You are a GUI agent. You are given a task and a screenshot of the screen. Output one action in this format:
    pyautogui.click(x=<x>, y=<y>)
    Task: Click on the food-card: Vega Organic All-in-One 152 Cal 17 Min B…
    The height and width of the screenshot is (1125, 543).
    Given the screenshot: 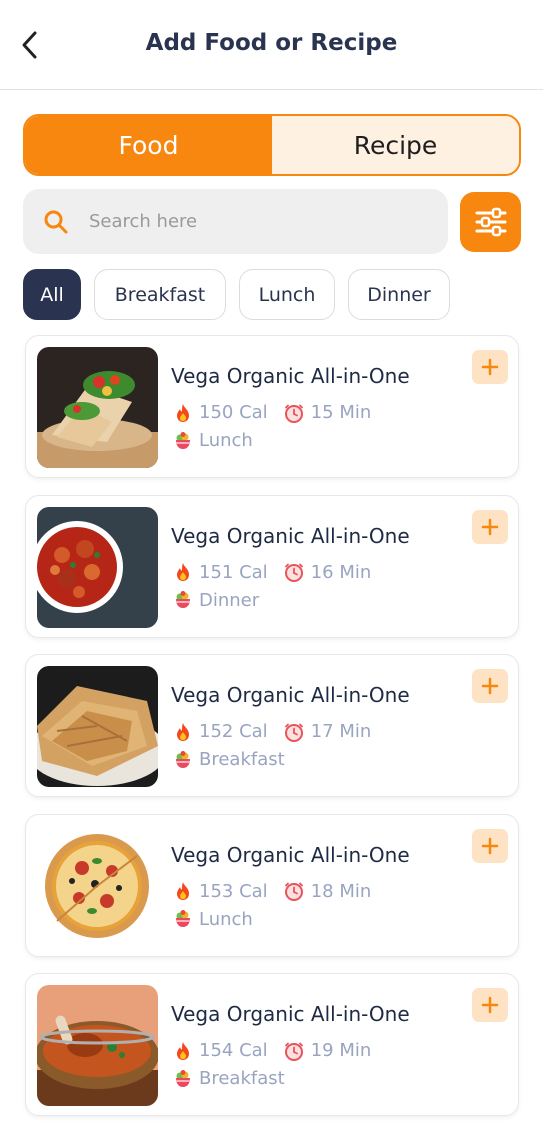 What is the action you would take?
    pyautogui.click(x=272, y=725)
    